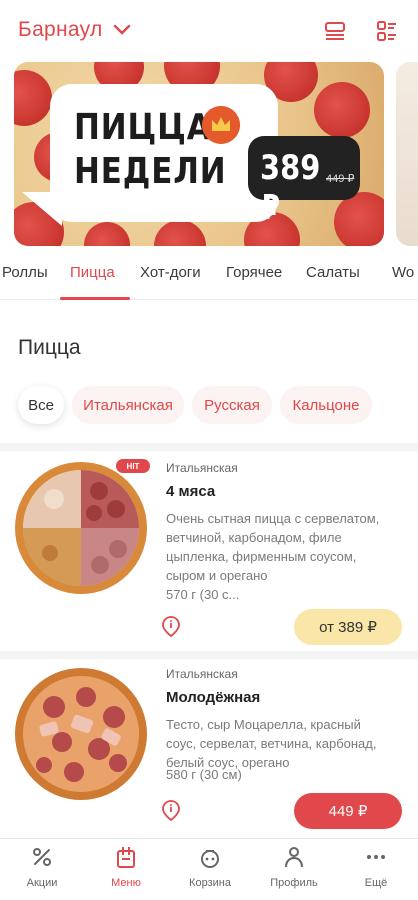 This screenshot has height=900, width=418. I want to click on chip-calzone: Кальцоне, so click(326, 405).